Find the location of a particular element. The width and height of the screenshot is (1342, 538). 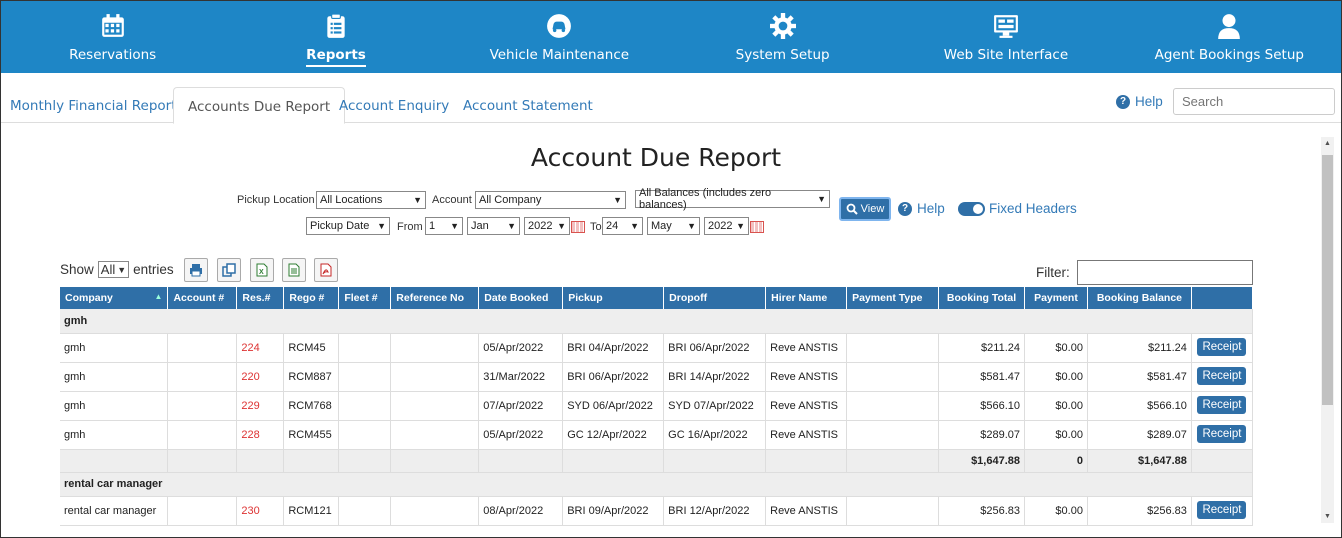

csv-button is located at coordinates (294, 270).